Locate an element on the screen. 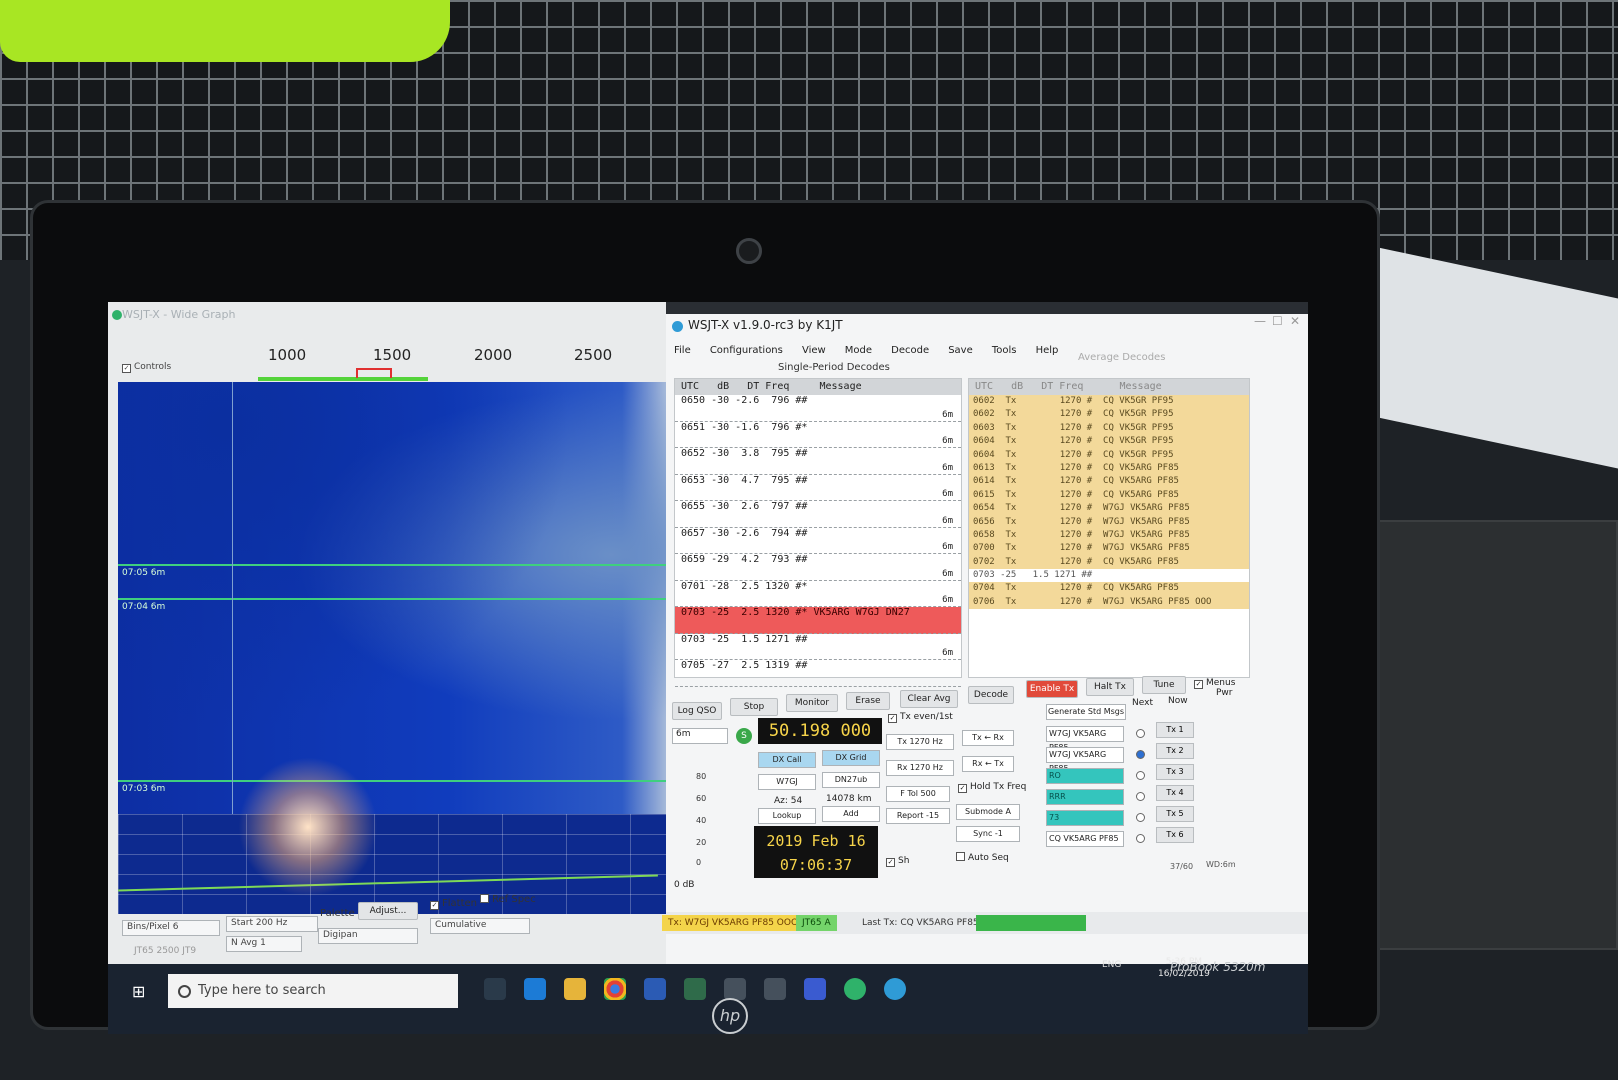 This screenshot has width=1618, height=1080. wsjtx-taskbar-icon is located at coordinates (855, 989).